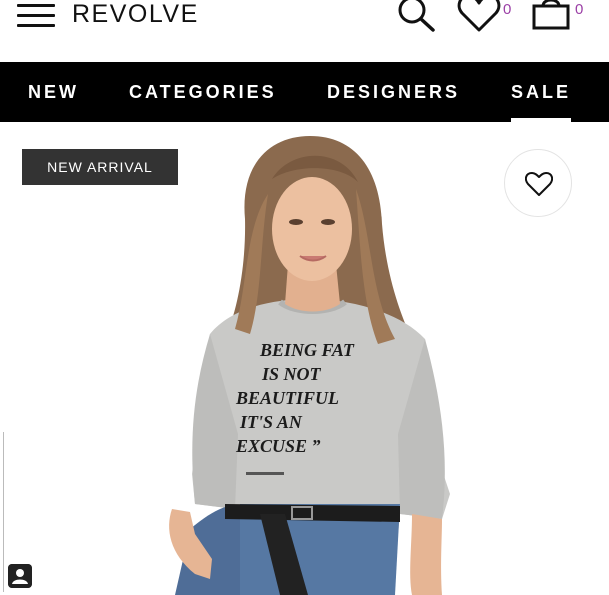  Describe the element at coordinates (2, 512) in the screenshot. I see `left-edge-divider` at that location.